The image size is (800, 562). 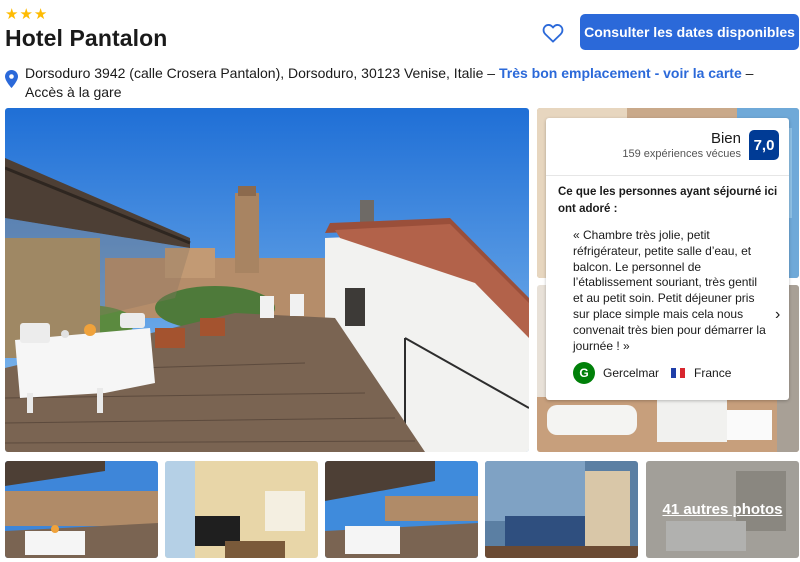 I want to click on france-flag-icon, so click(x=678, y=373).